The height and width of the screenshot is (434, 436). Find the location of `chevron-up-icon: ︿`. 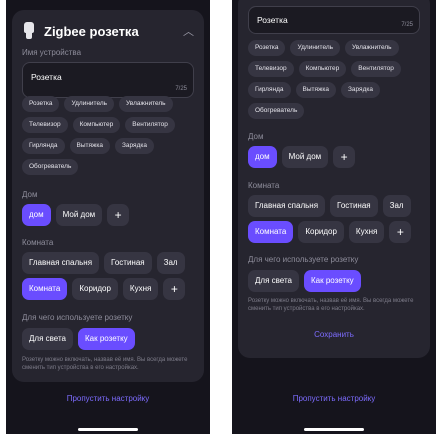

chevron-up-icon: ︿ is located at coordinates (188, 31).